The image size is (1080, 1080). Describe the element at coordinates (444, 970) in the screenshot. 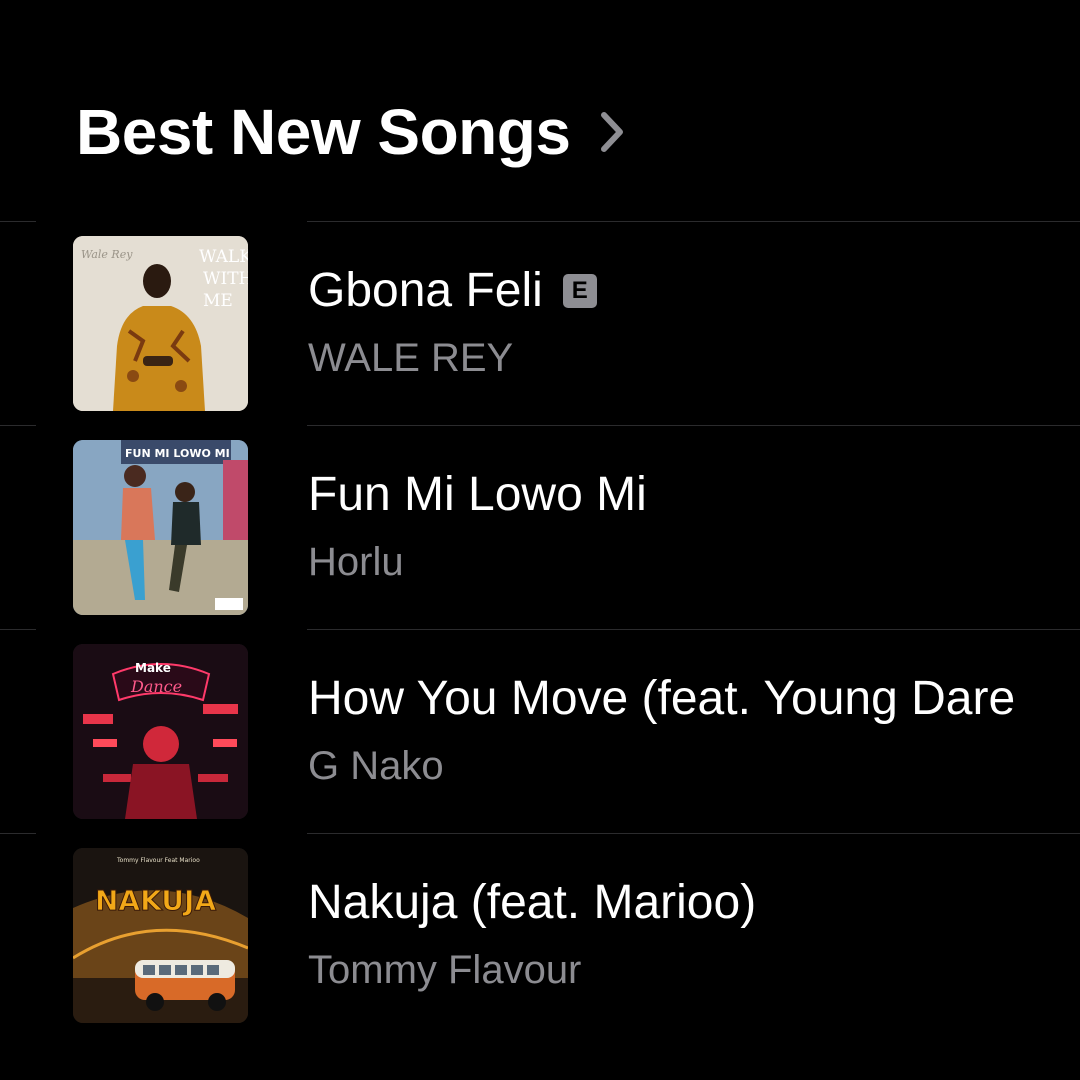

I see `artist-name: Tommy Flavour` at that location.